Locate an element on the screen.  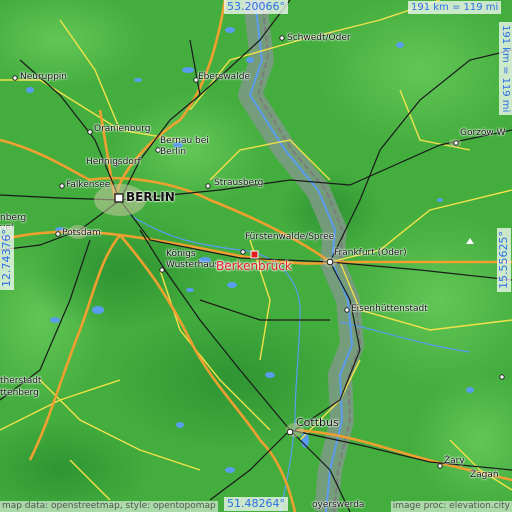
capital-label-berlin: BERLIN is located at coordinates (150, 197).